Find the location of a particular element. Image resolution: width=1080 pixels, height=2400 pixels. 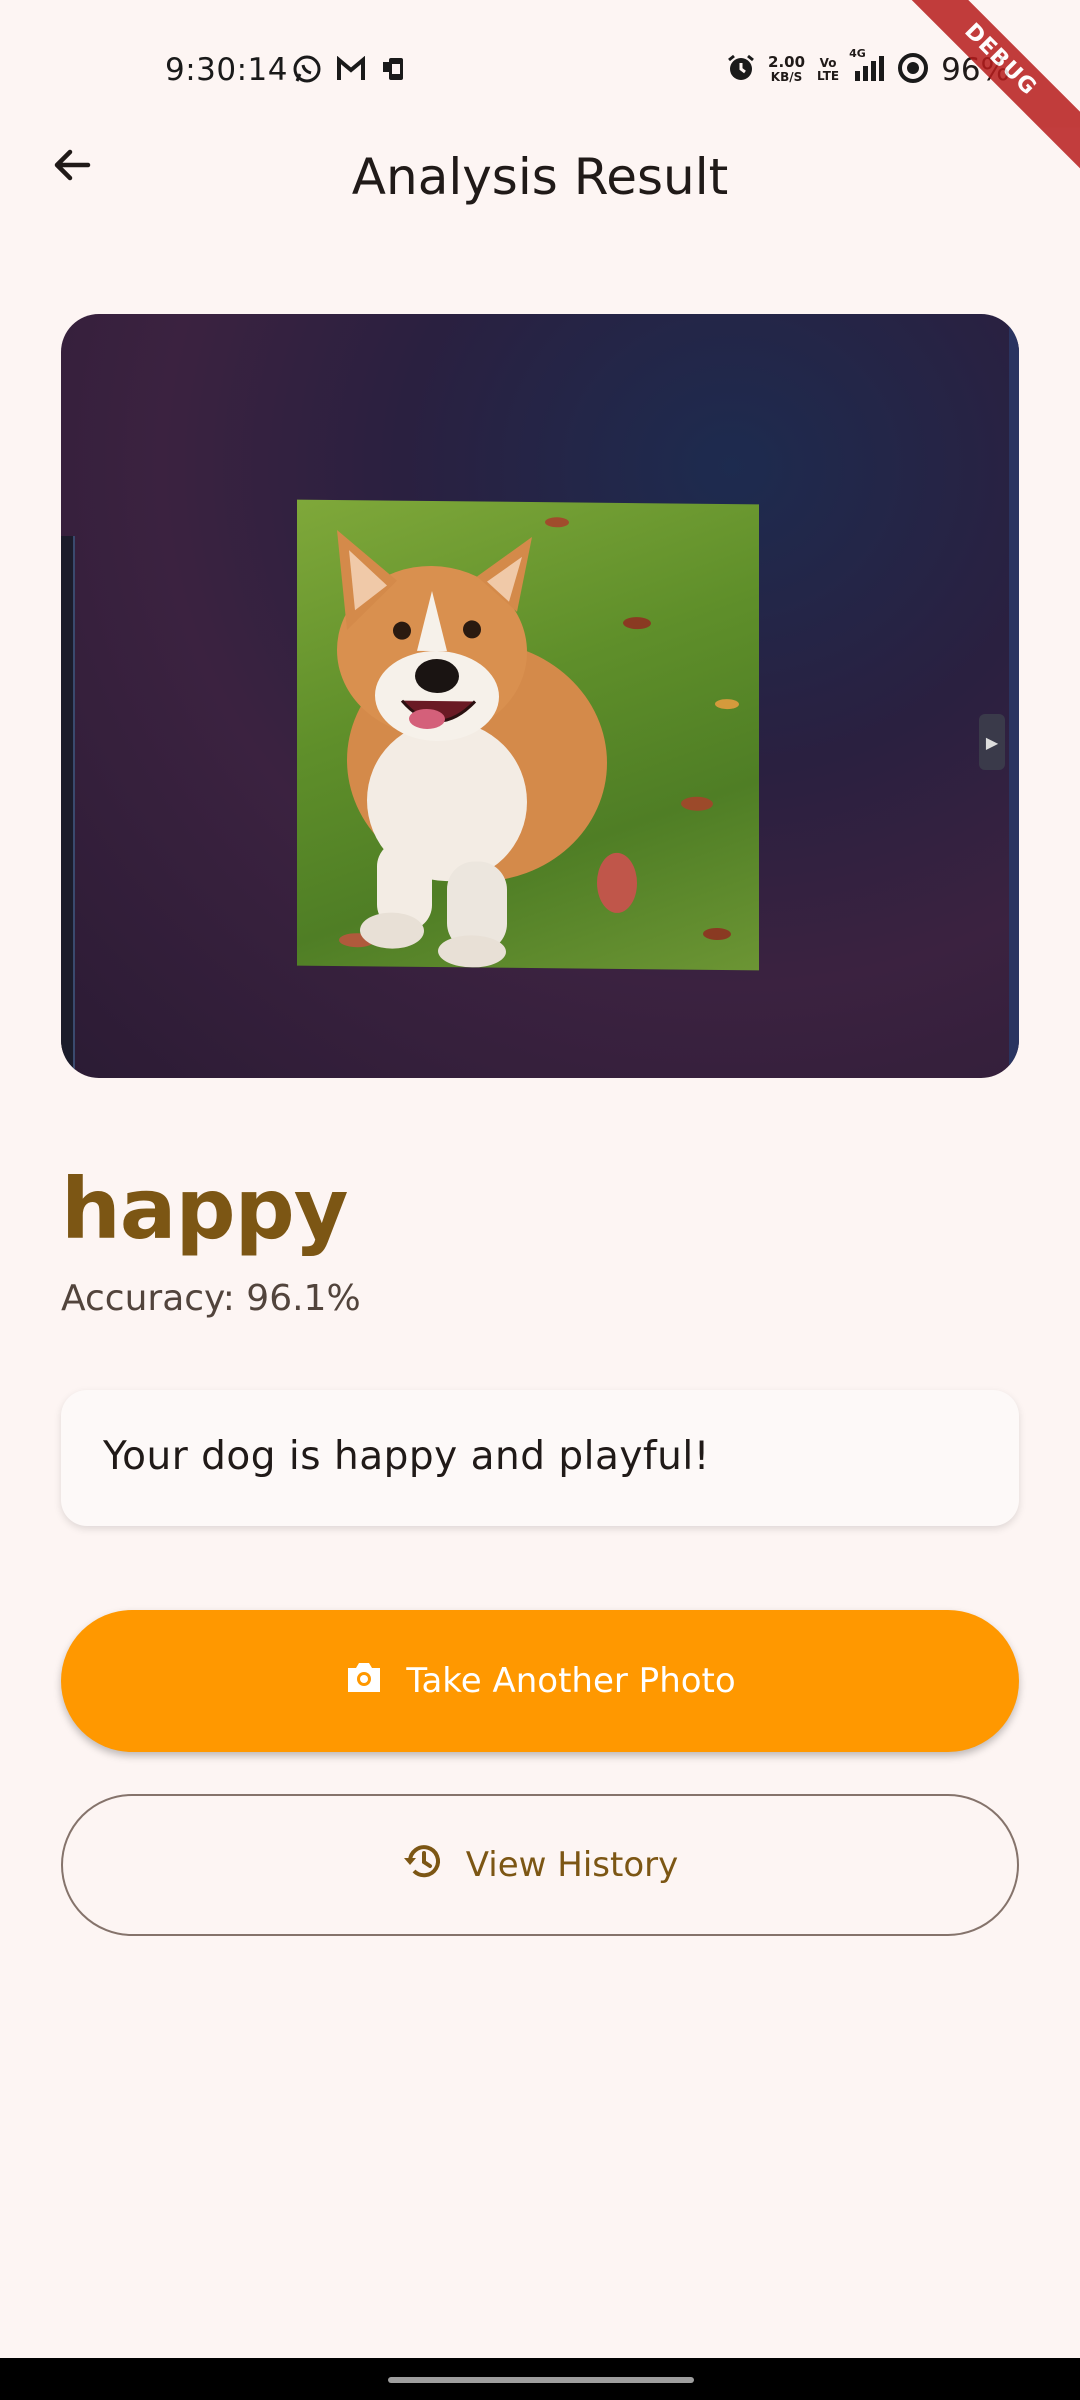

net-speed: 2.00 KB/S is located at coordinates (786, 70).